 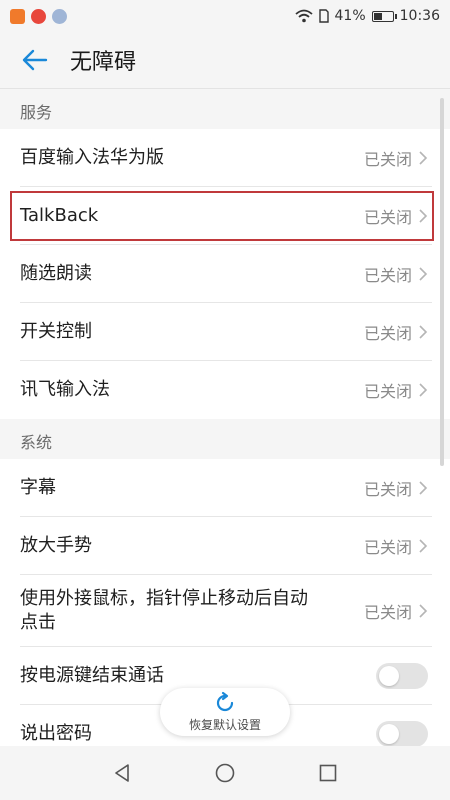 What do you see at coordinates (402, 676) in the screenshot?
I see `power-ends-call-toggle` at bounding box center [402, 676].